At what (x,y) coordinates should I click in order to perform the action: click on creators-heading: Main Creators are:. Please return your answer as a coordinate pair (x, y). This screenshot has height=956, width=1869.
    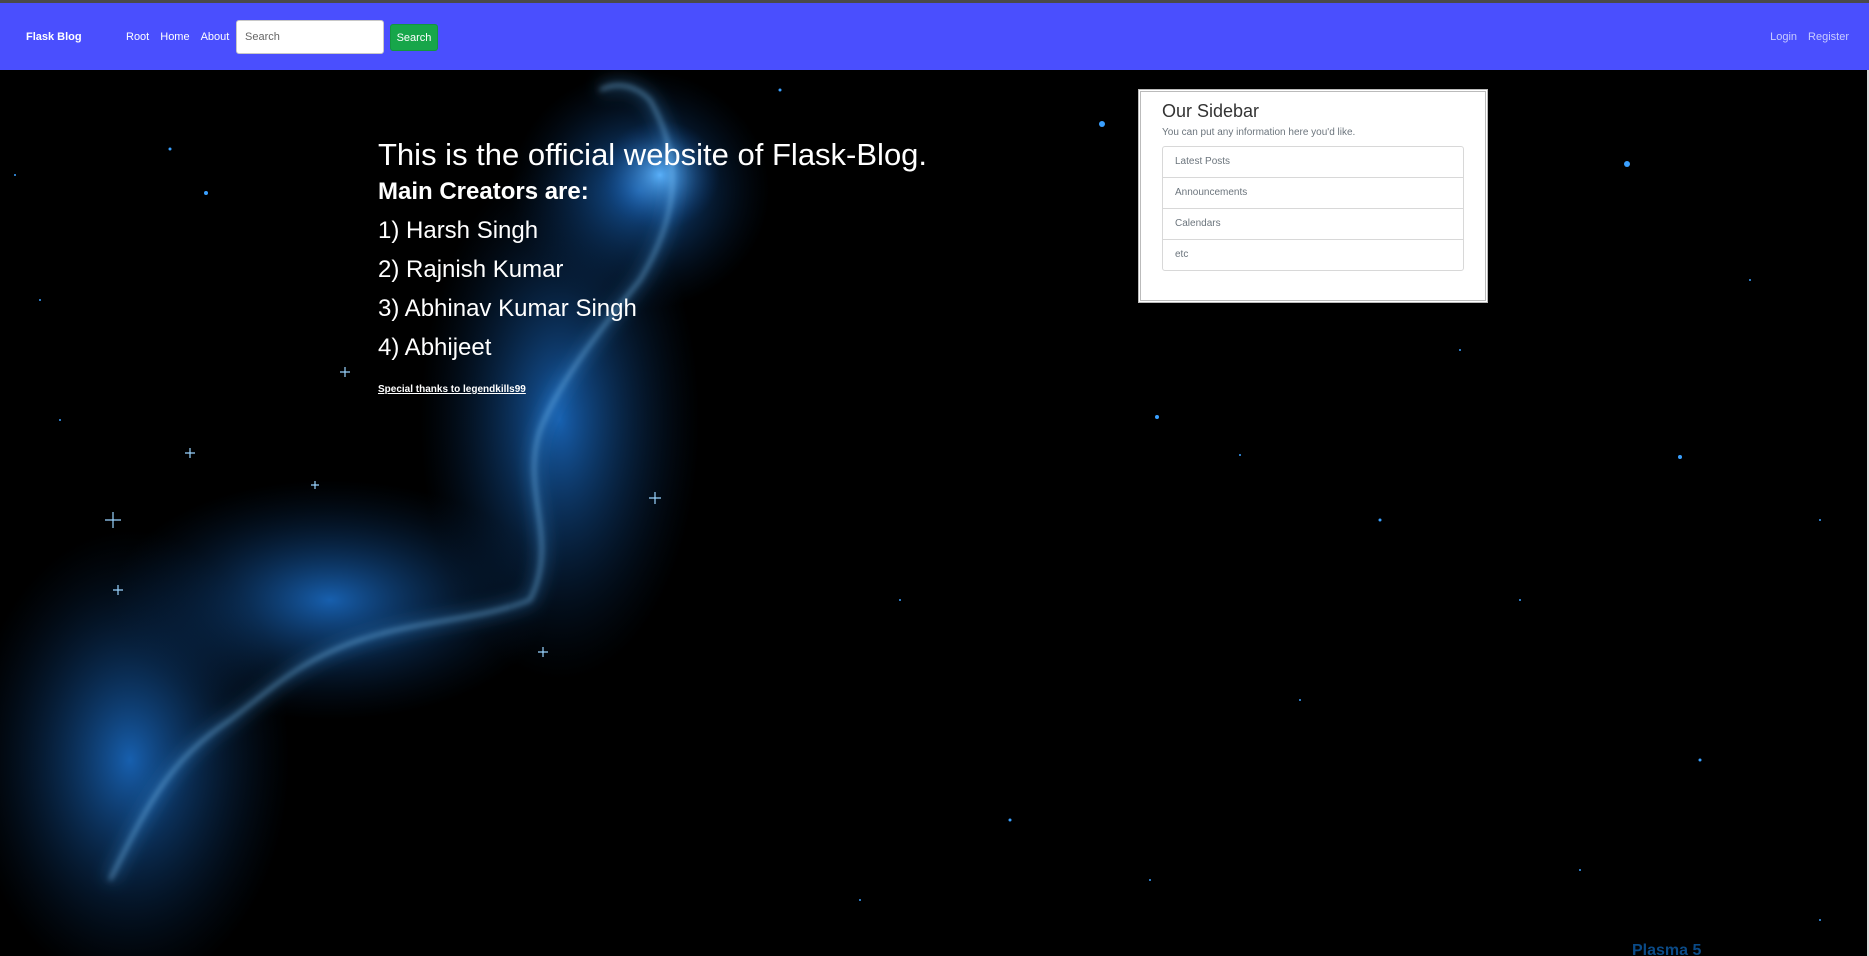
    Looking at the image, I should click on (483, 192).